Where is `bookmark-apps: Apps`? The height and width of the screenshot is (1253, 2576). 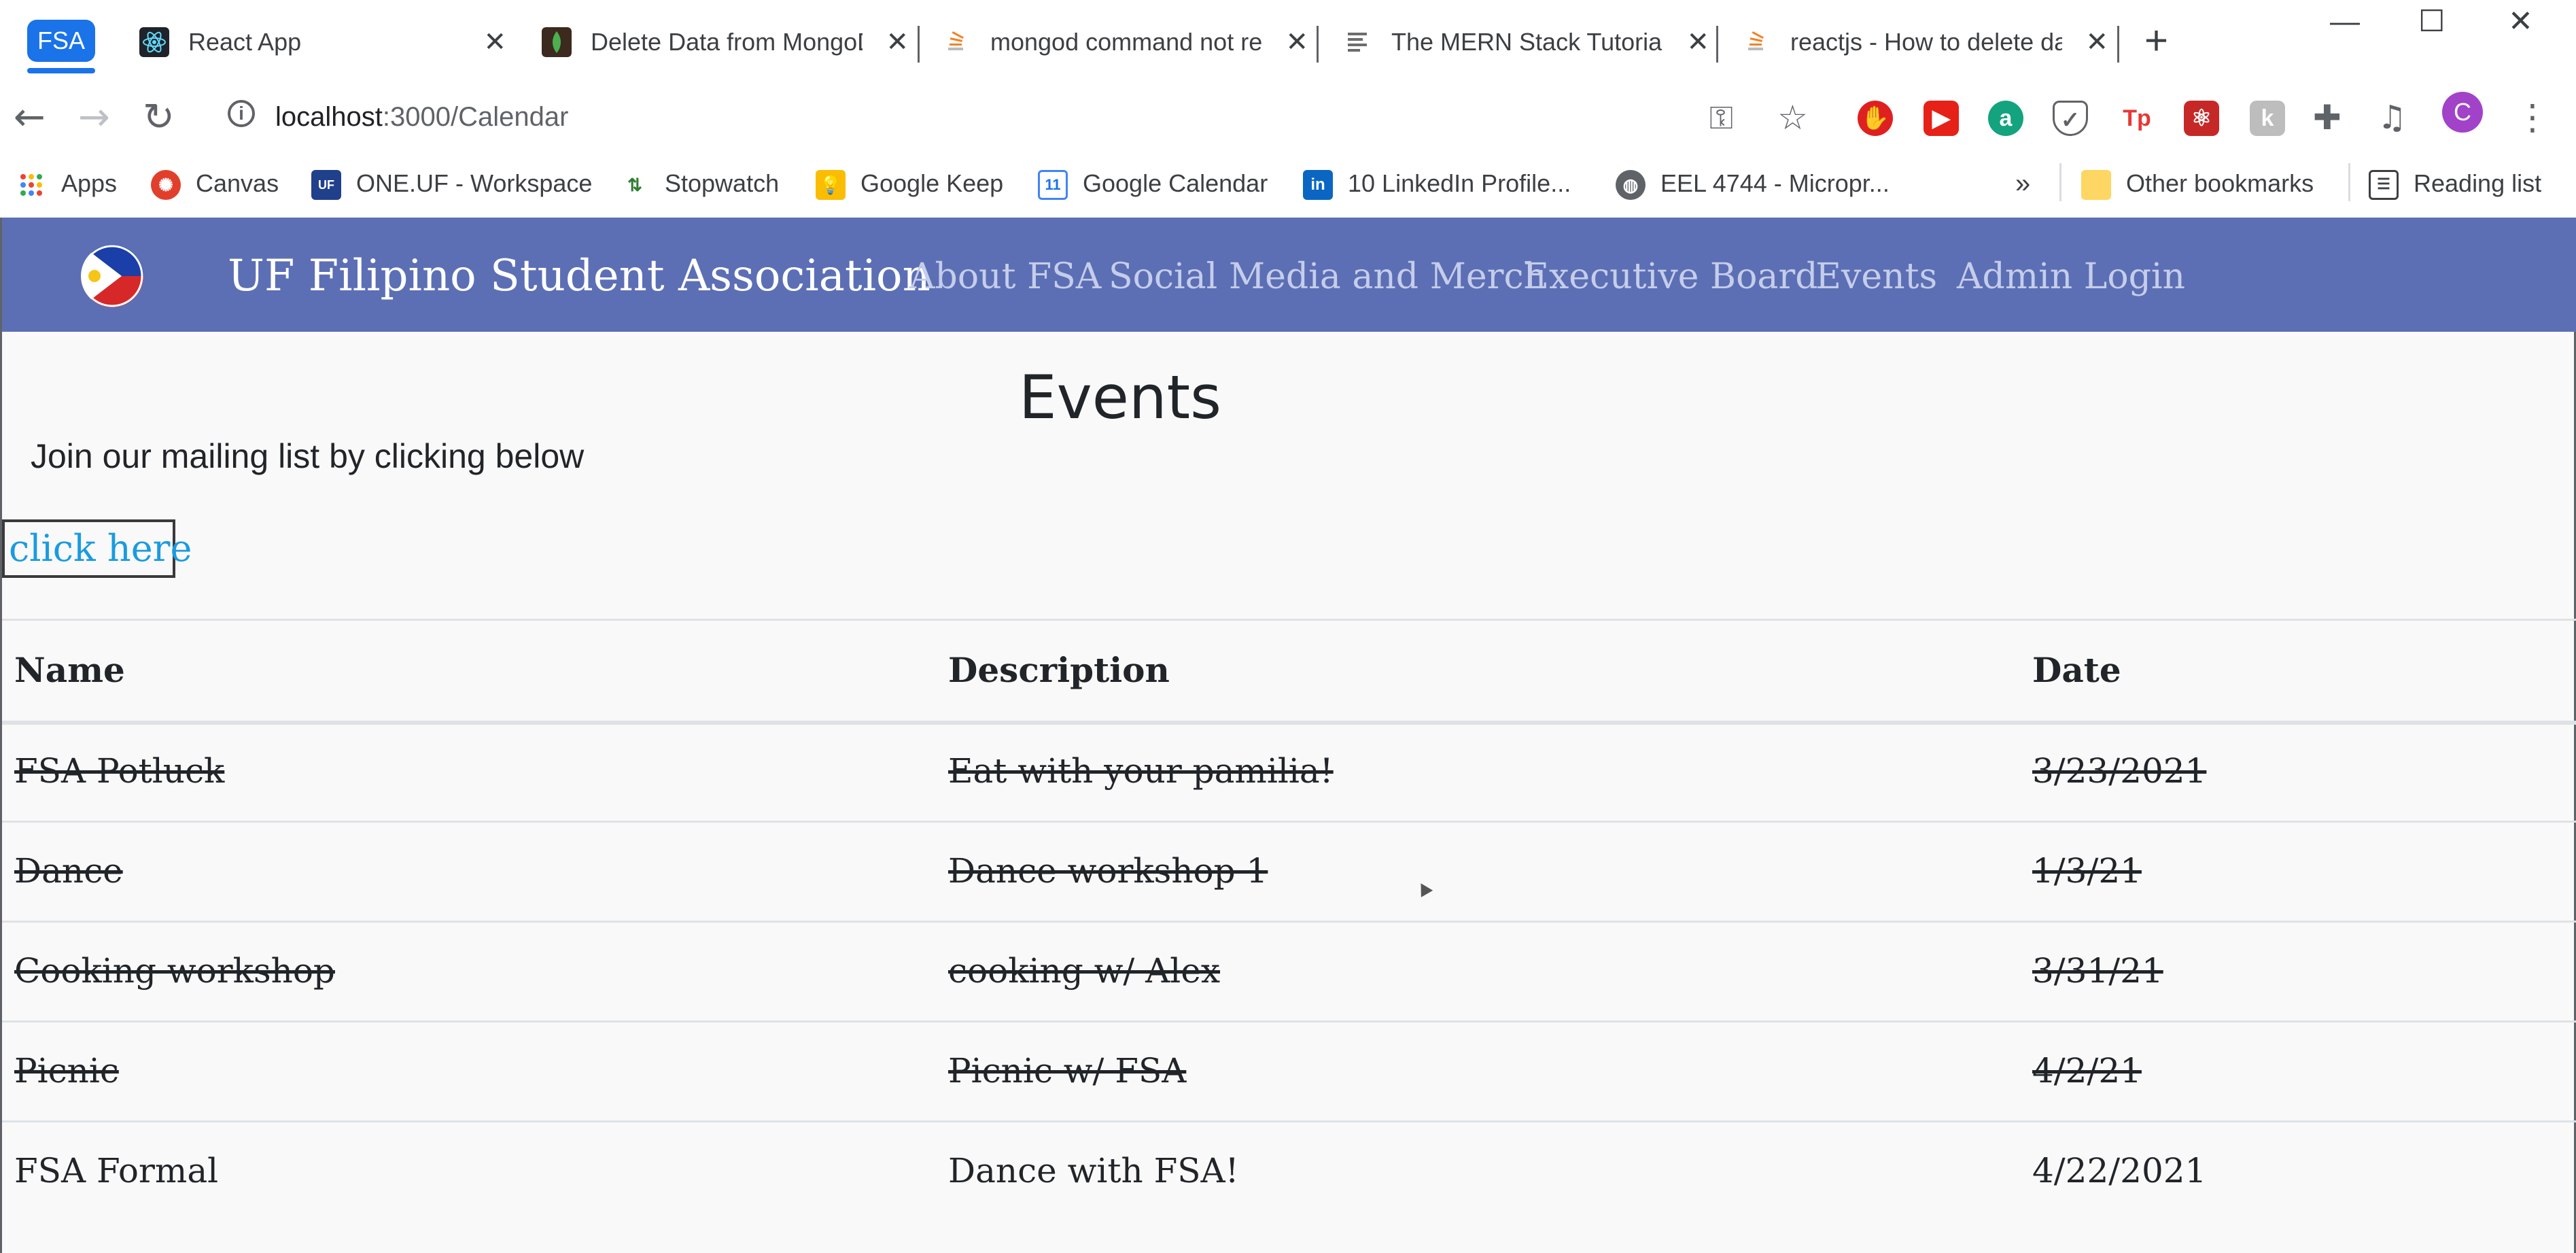
bookmark-apps: Apps is located at coordinates (66, 184).